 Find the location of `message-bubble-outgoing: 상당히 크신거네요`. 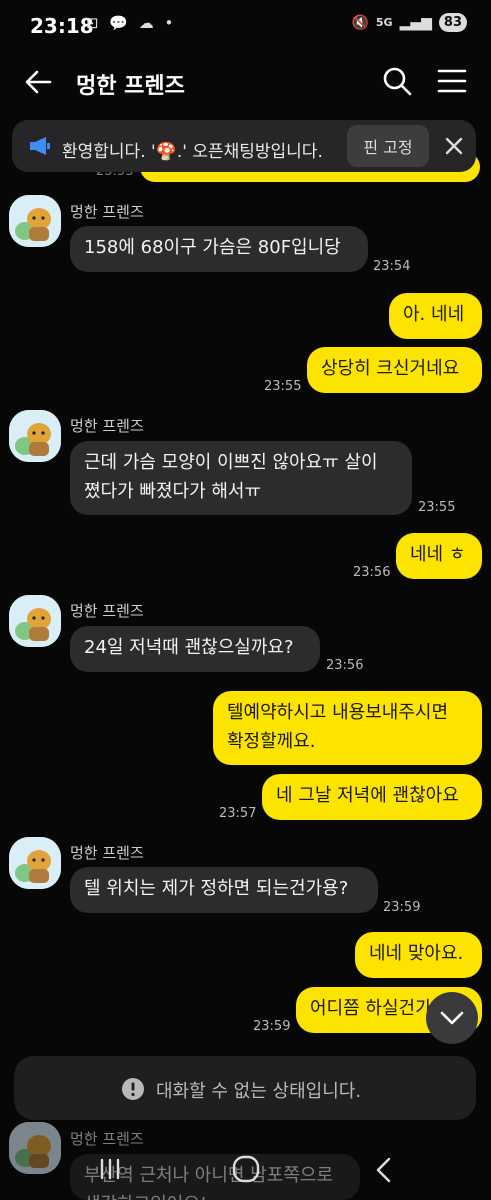

message-bubble-outgoing: 상당히 크신거네요 is located at coordinates (394, 370).